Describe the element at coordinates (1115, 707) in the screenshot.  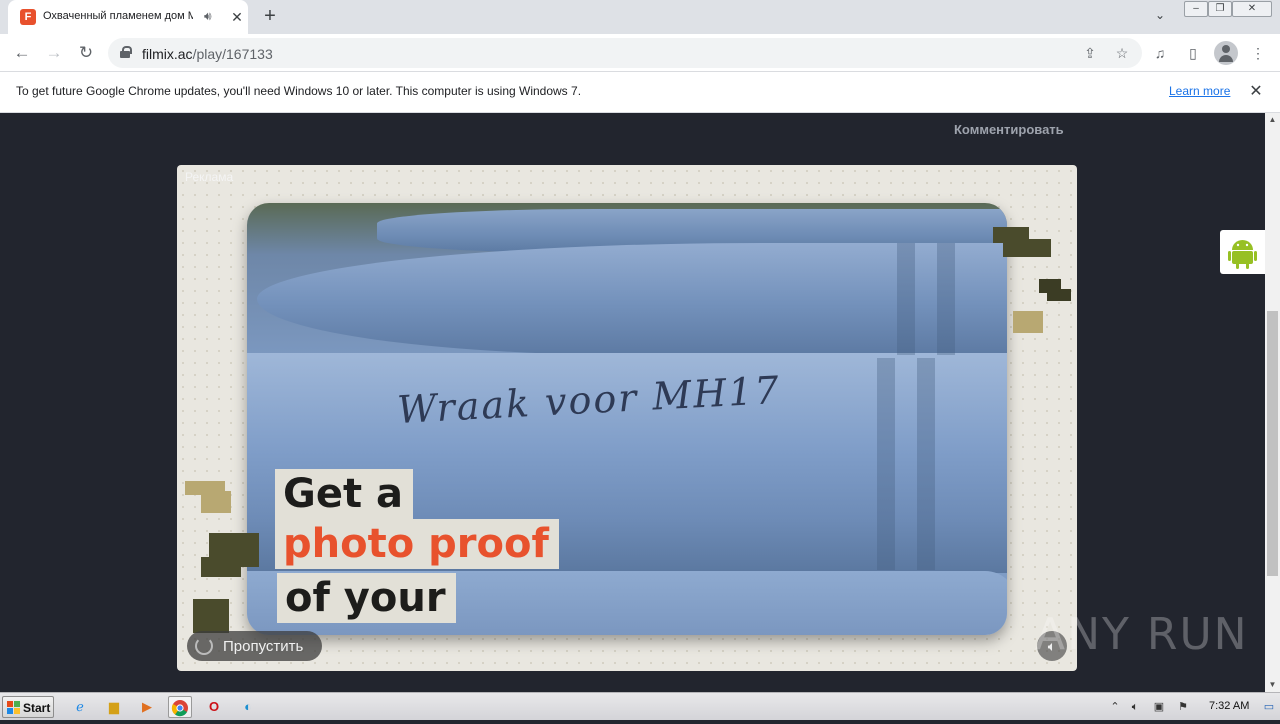
I see `tray-expand-icon: ⌃` at that location.